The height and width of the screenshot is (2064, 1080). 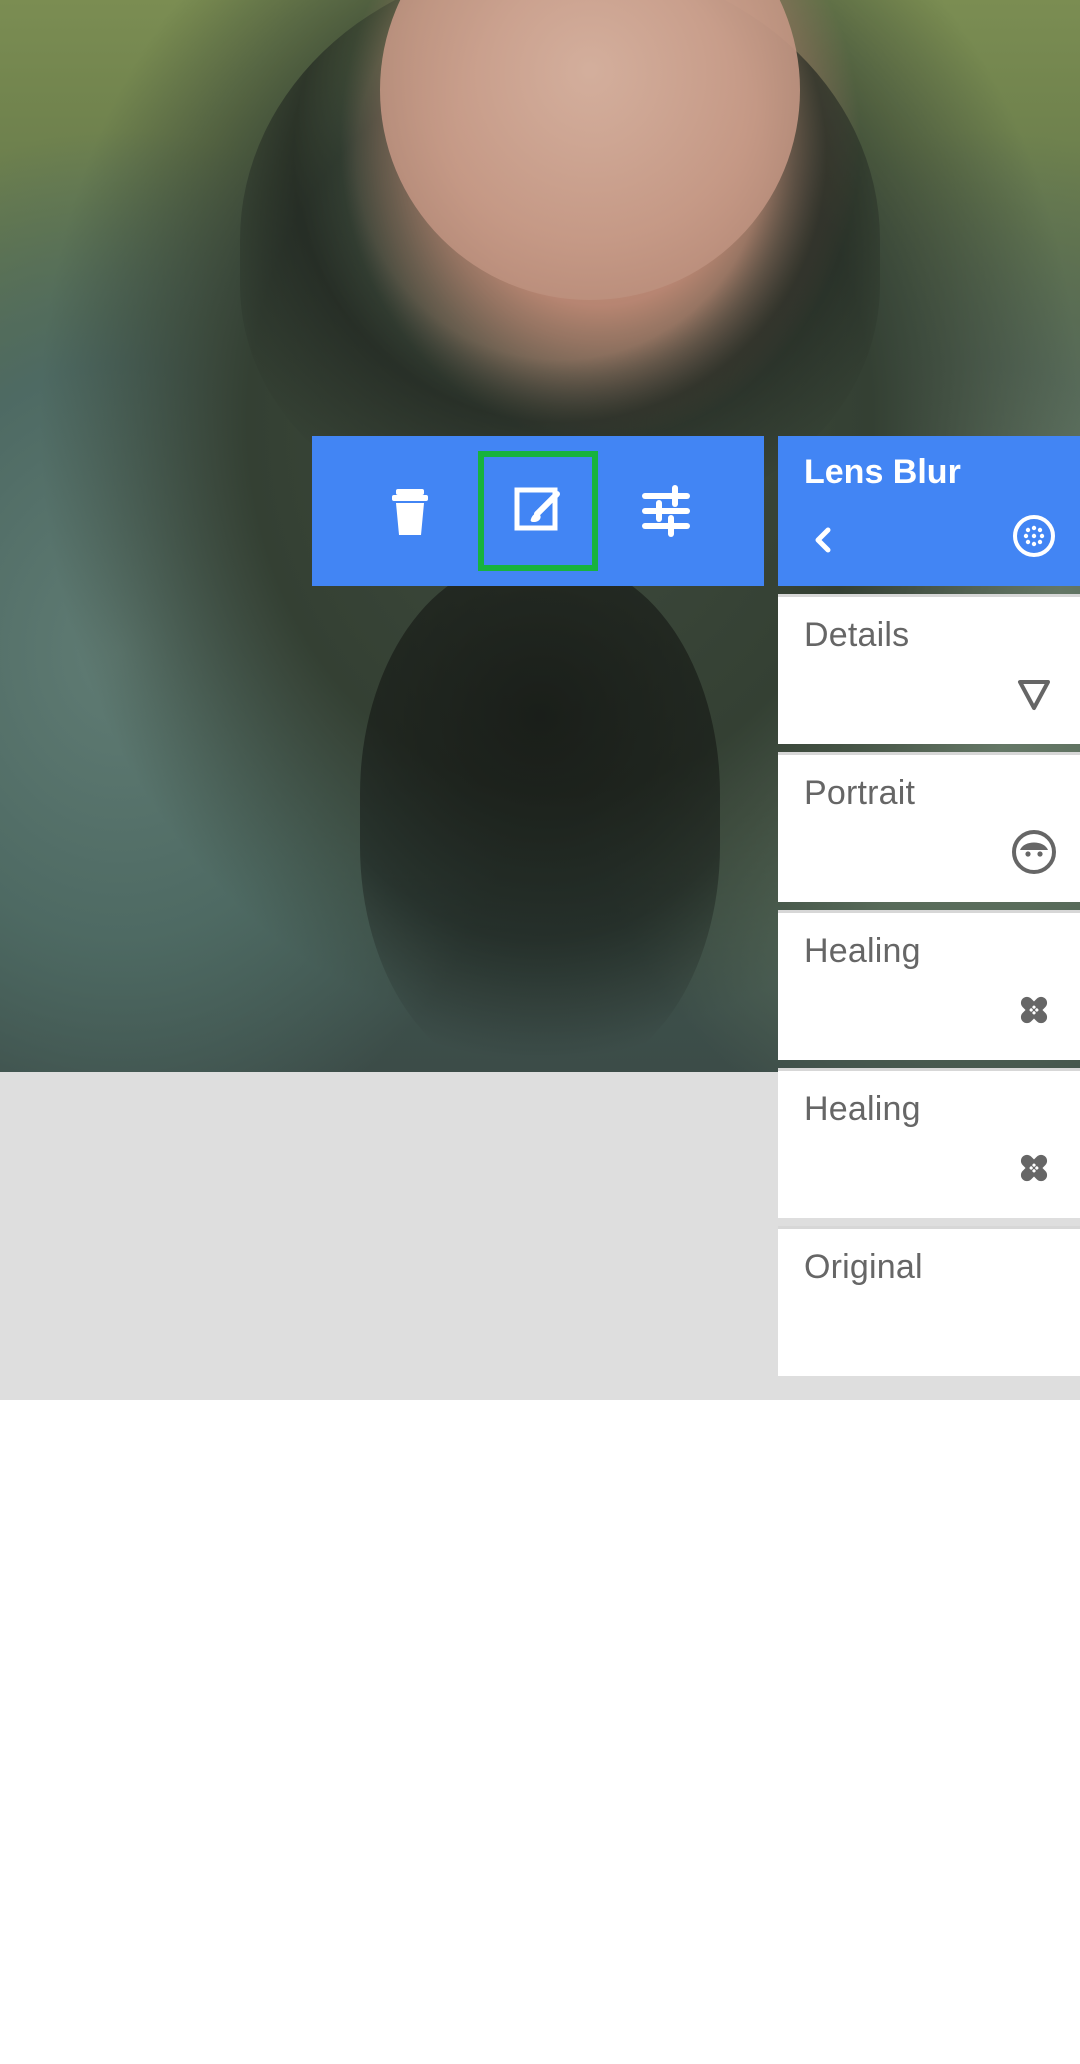 I want to click on adjust-button, so click(x=666, y=511).